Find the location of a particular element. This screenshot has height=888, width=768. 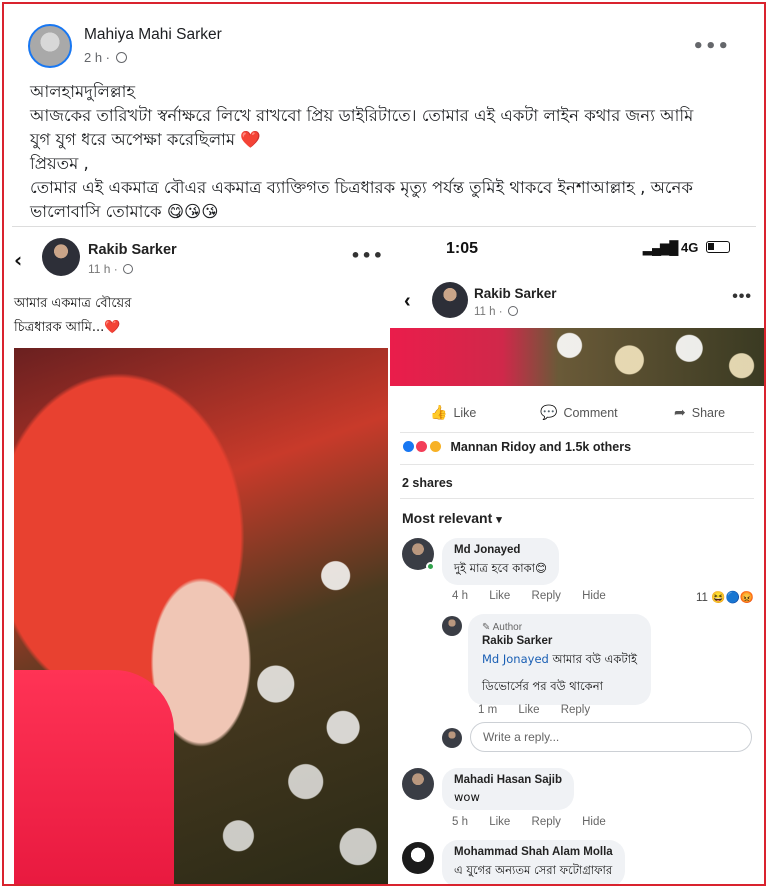

author-tag-label: Author is located at coordinates (507, 627).